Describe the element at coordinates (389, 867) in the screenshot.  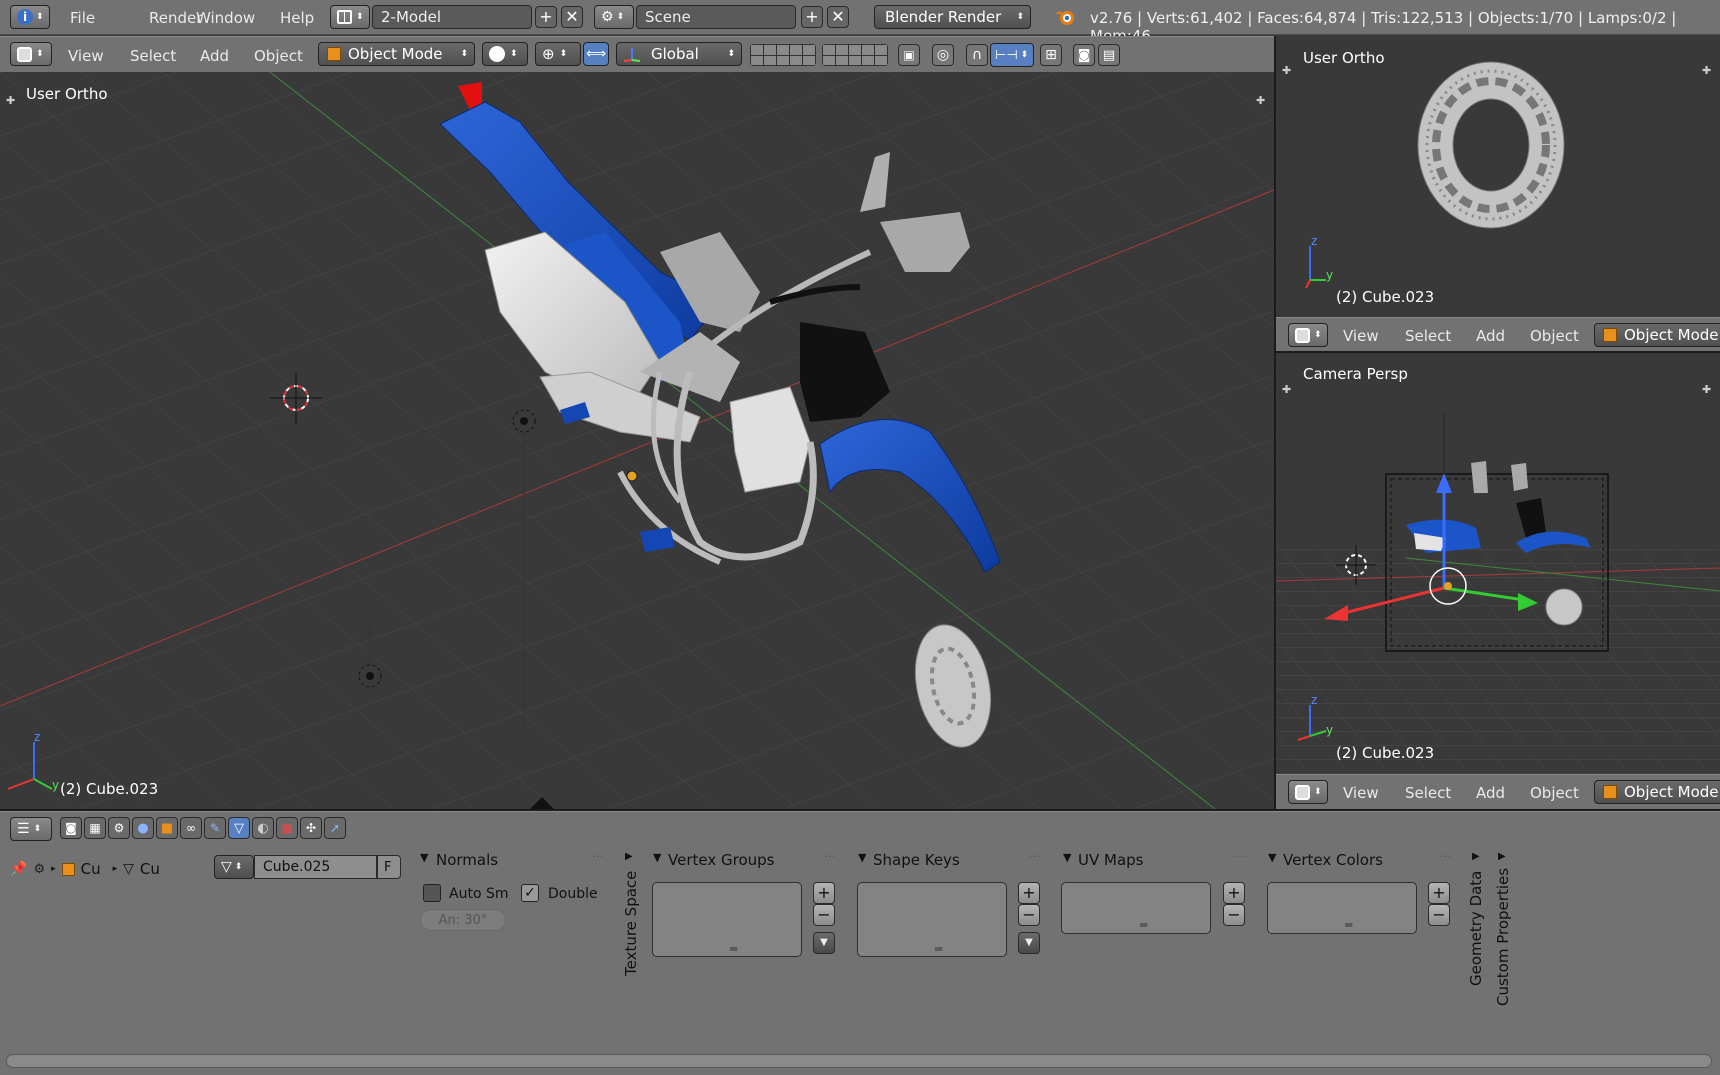
I see `fake-user-button: F` at that location.